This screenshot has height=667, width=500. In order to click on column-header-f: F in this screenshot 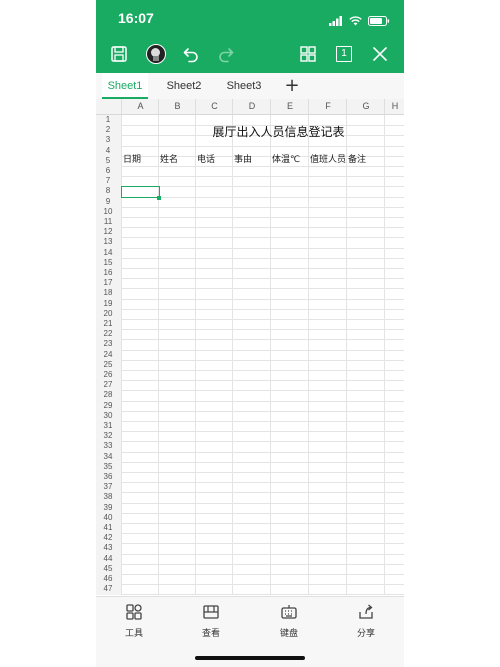, I will do `click(327, 106)`.